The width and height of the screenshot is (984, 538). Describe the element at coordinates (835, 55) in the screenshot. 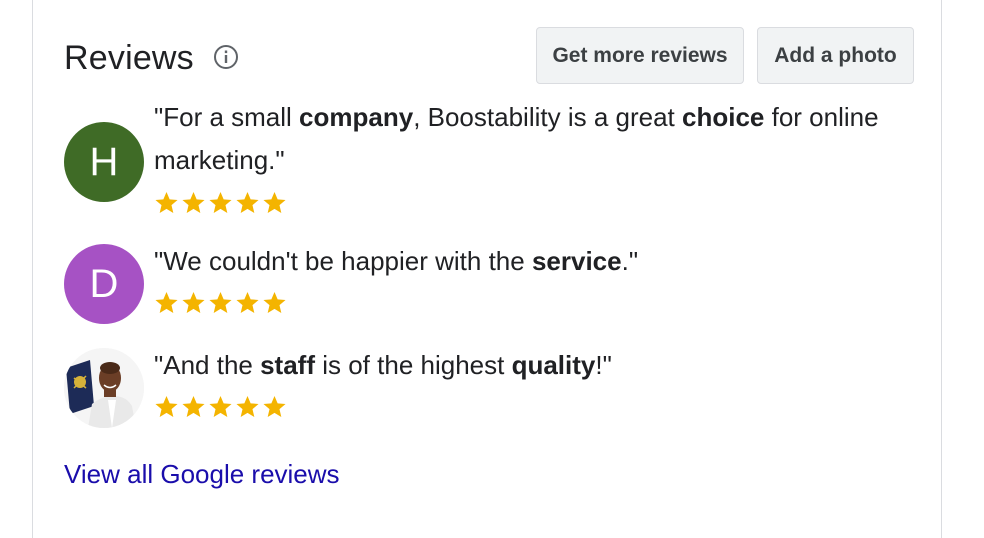

I see `add-photo-button: Add a photo` at that location.